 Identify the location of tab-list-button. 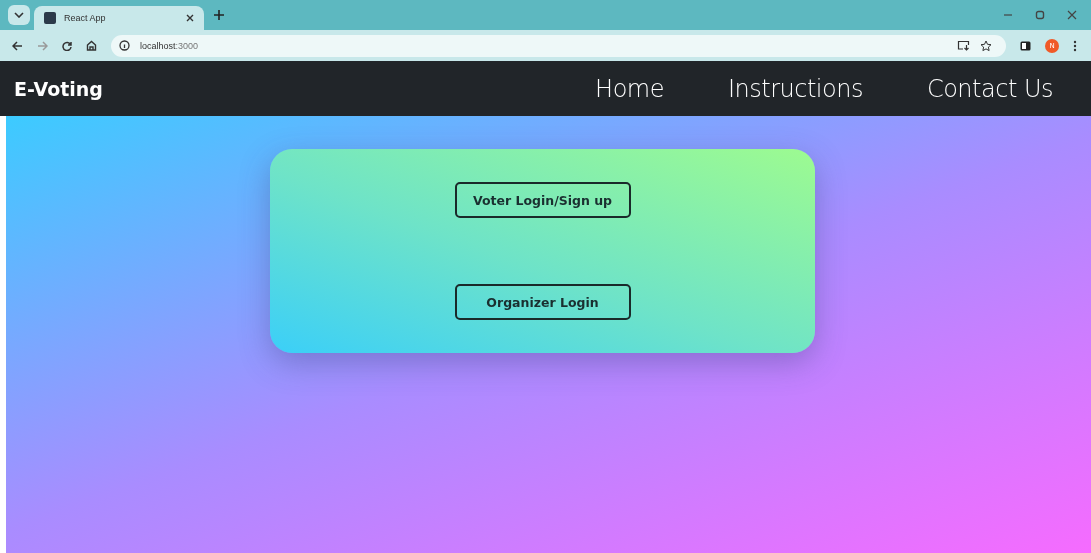
(19, 15).